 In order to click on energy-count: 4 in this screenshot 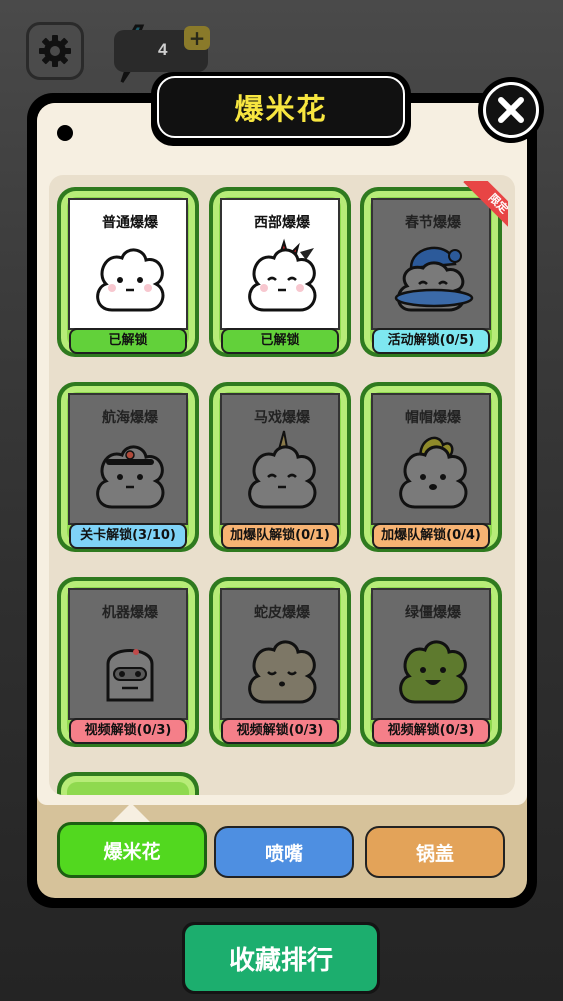, I will do `click(163, 49)`.